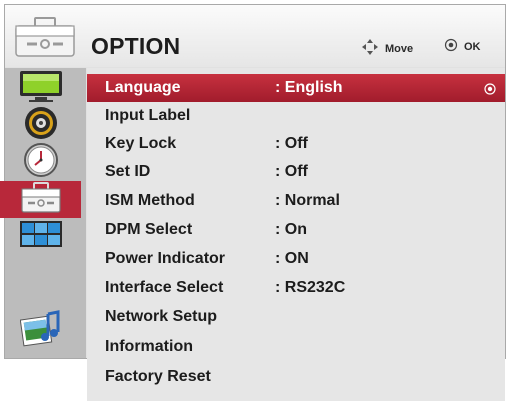 The height and width of the screenshot is (401, 510). I want to click on sidebar-item-time, so click(40, 162).